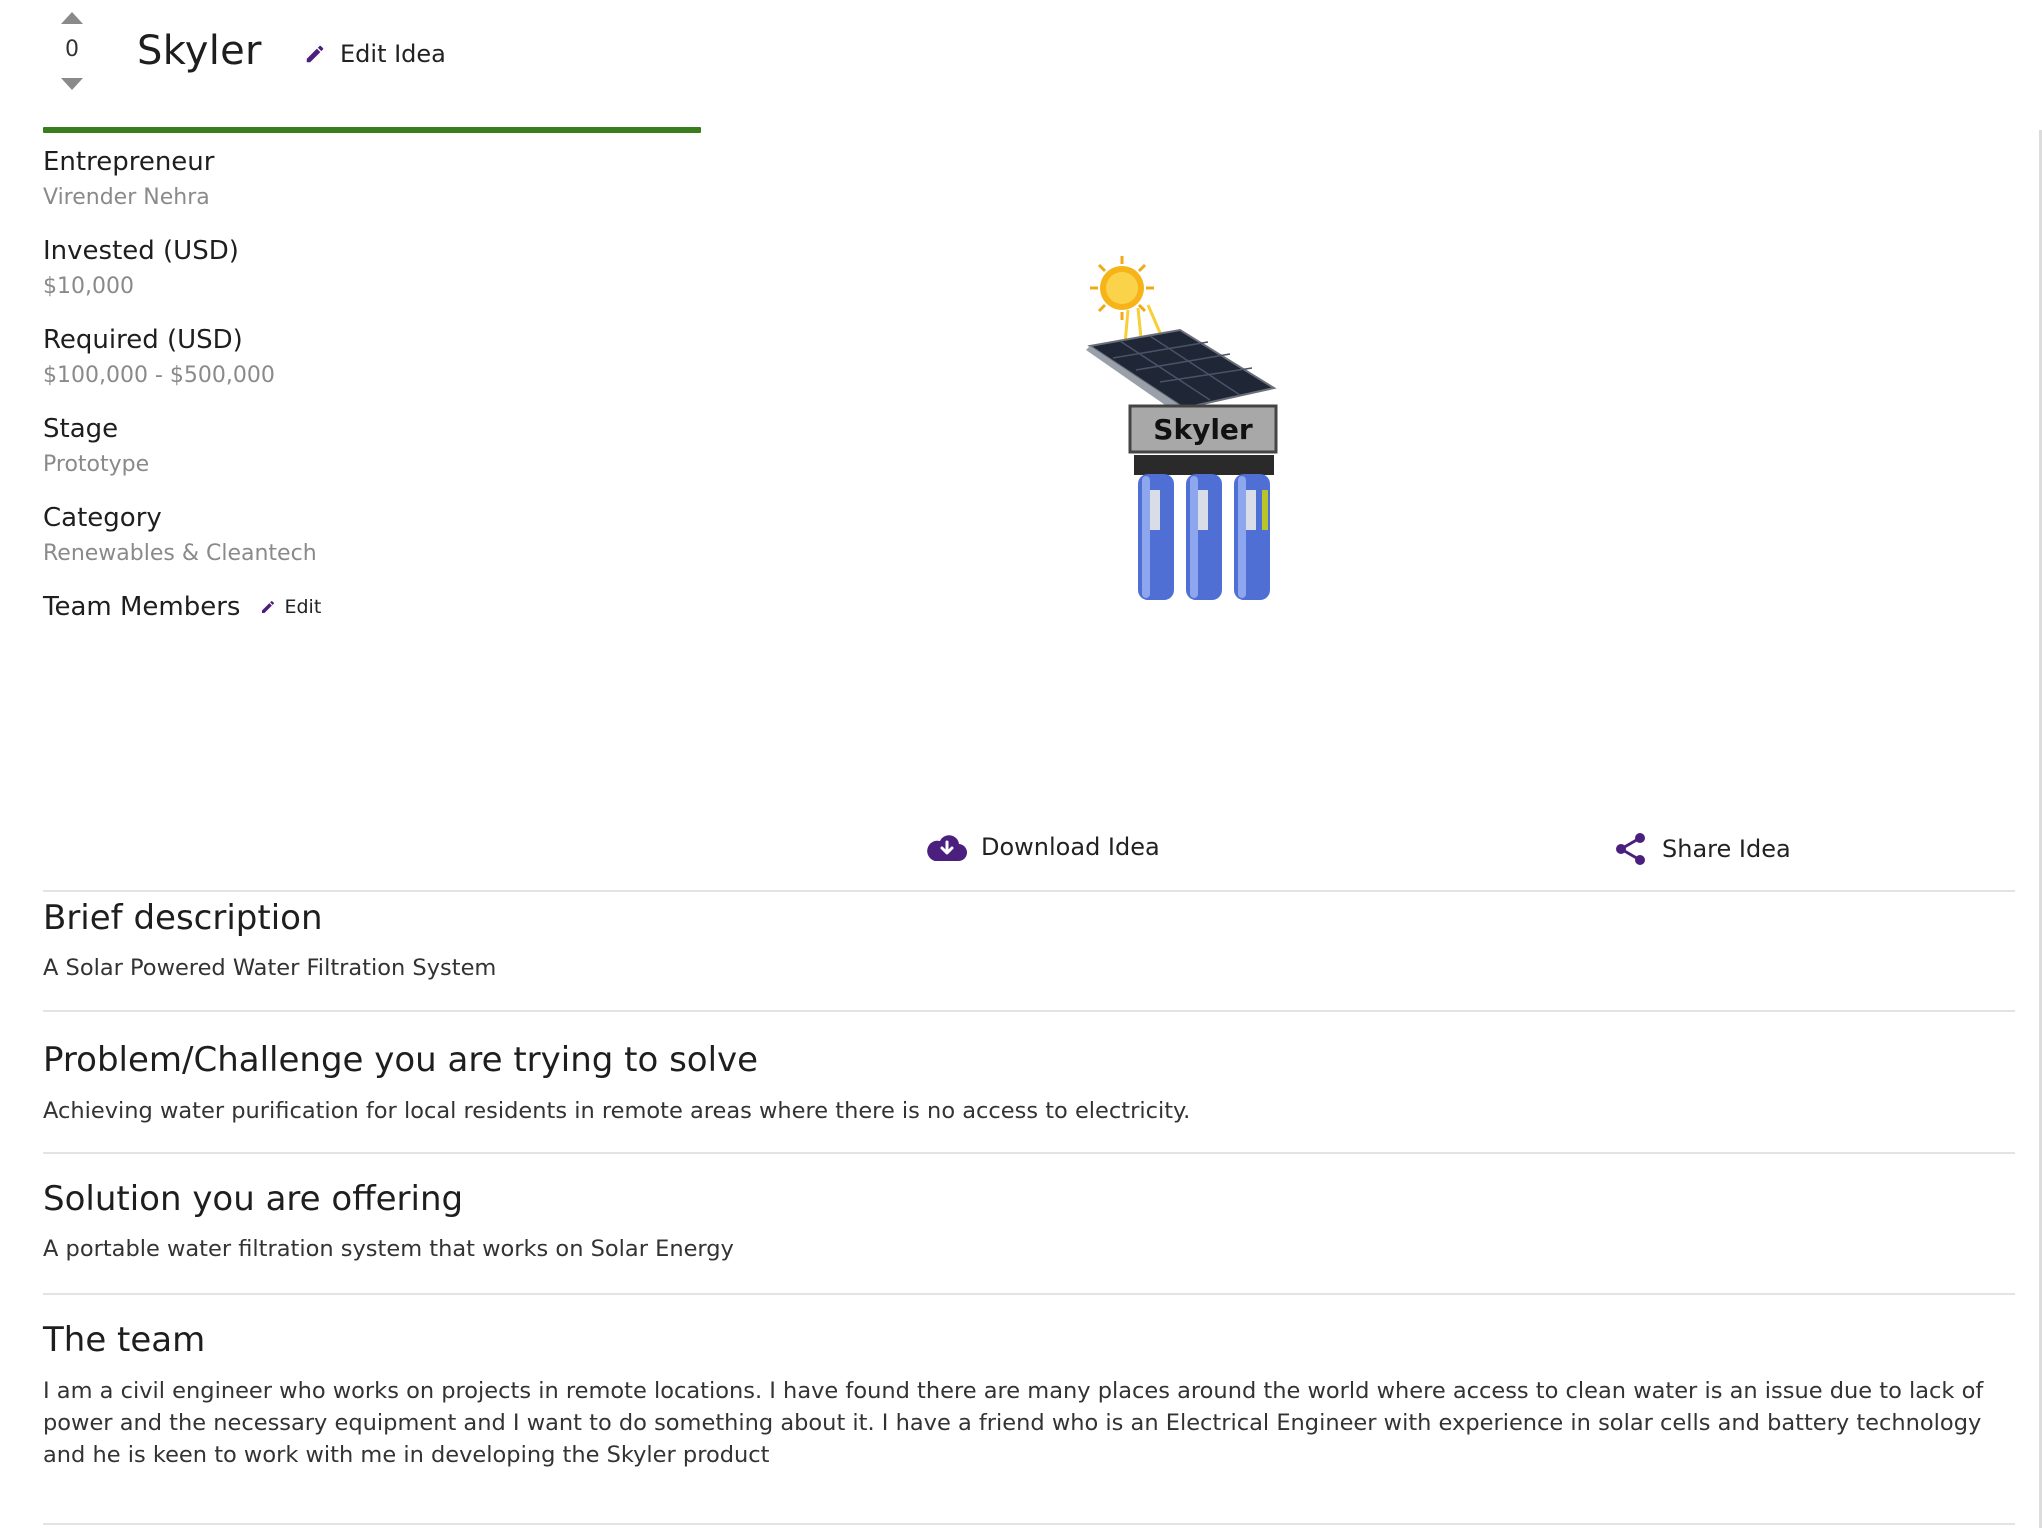 This screenshot has width=2042, height=1528. I want to click on edit-team-label: Edit, so click(303, 607).